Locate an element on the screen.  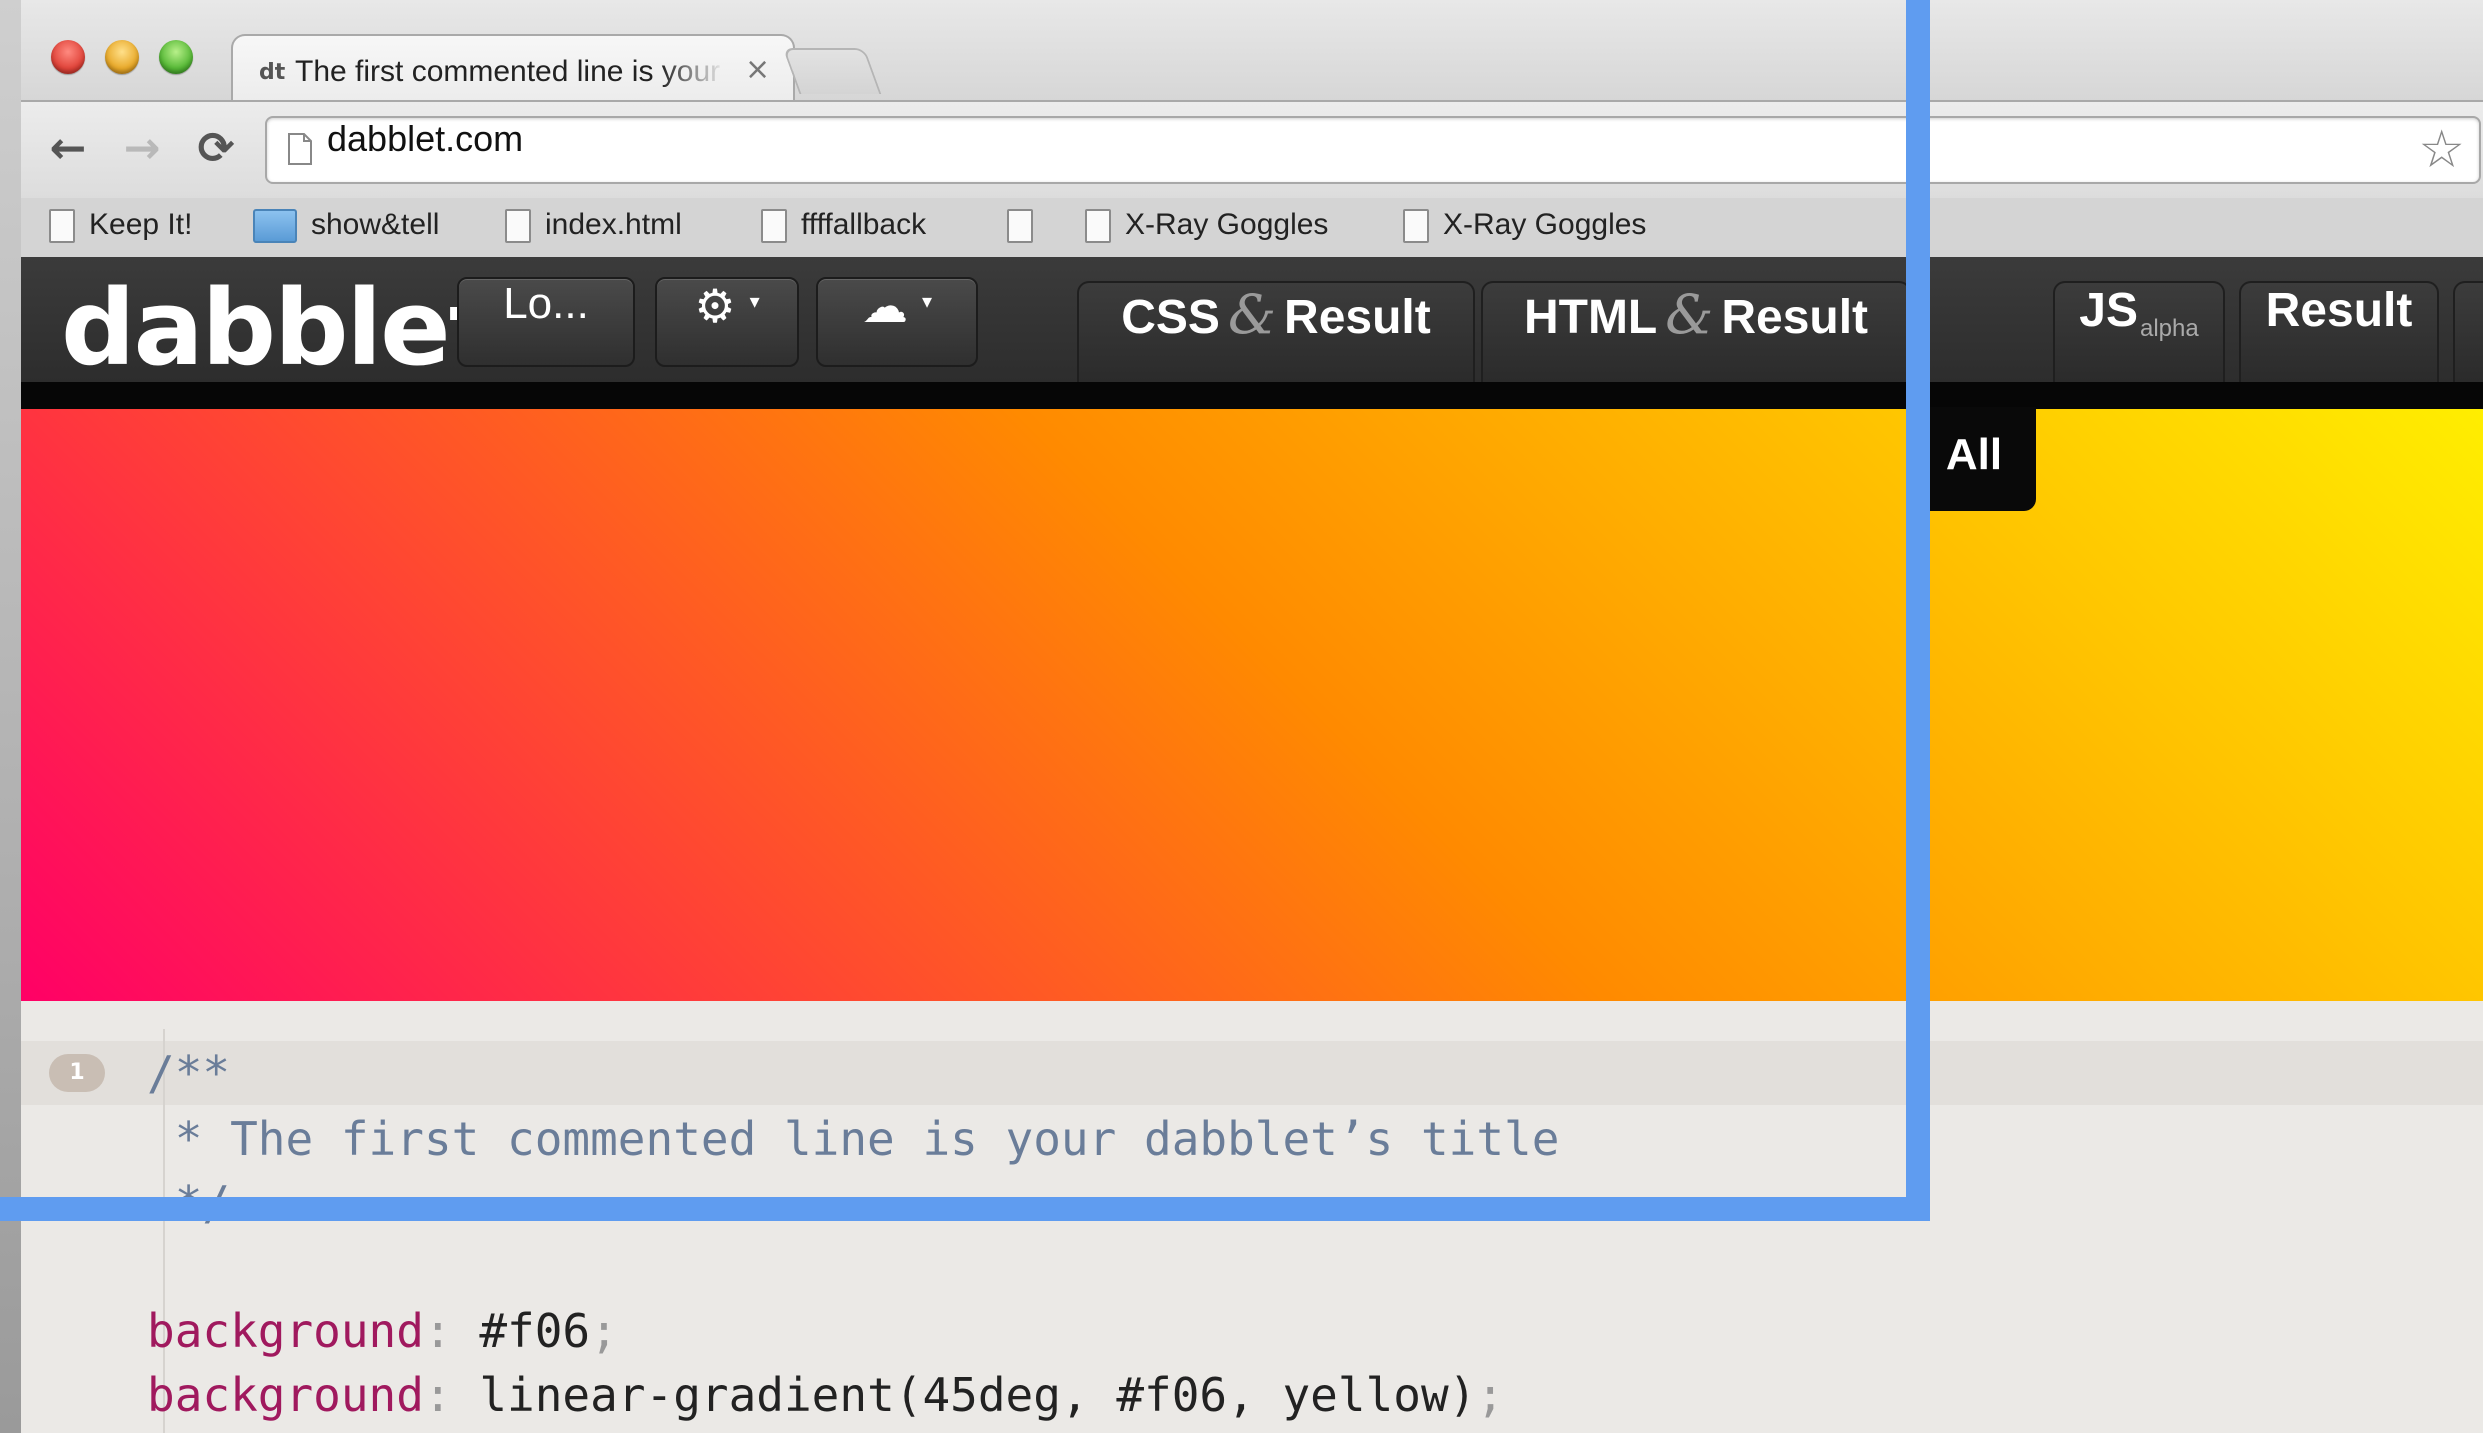
dabblet-favicon-icon: dt is located at coordinates (272, 72).